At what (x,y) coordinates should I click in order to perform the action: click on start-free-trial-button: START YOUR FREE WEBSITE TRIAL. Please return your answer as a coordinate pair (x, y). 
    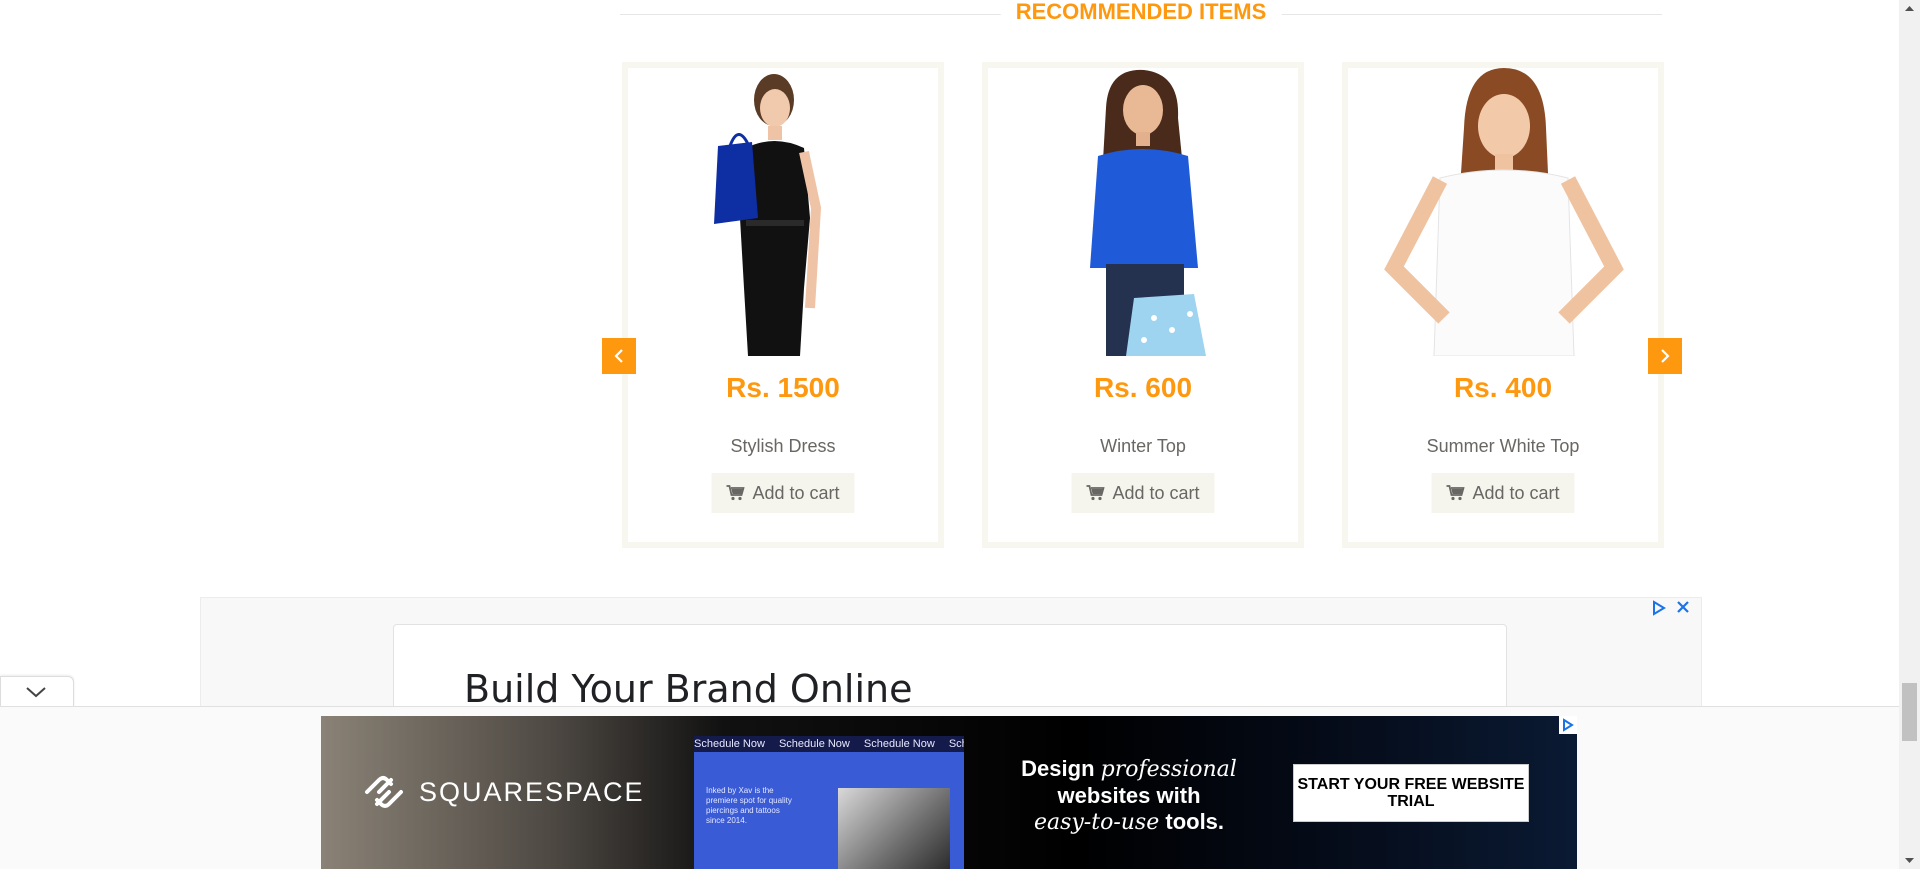
    Looking at the image, I should click on (1411, 793).